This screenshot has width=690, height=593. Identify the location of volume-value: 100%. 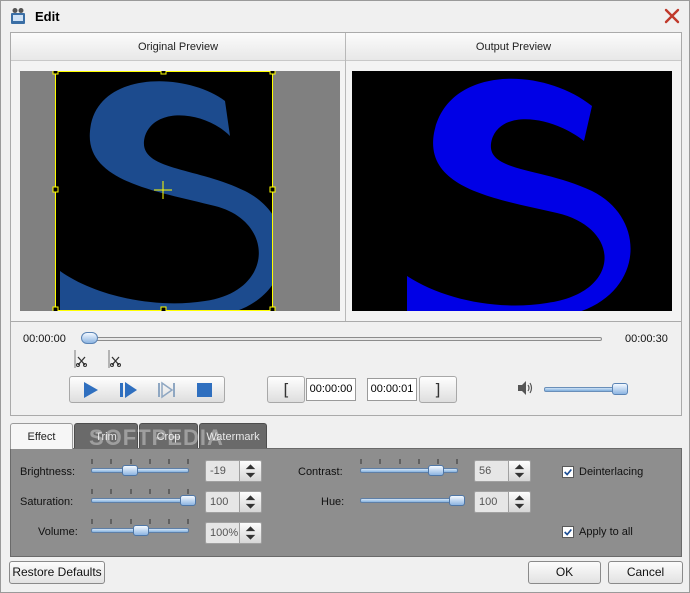
(224, 533).